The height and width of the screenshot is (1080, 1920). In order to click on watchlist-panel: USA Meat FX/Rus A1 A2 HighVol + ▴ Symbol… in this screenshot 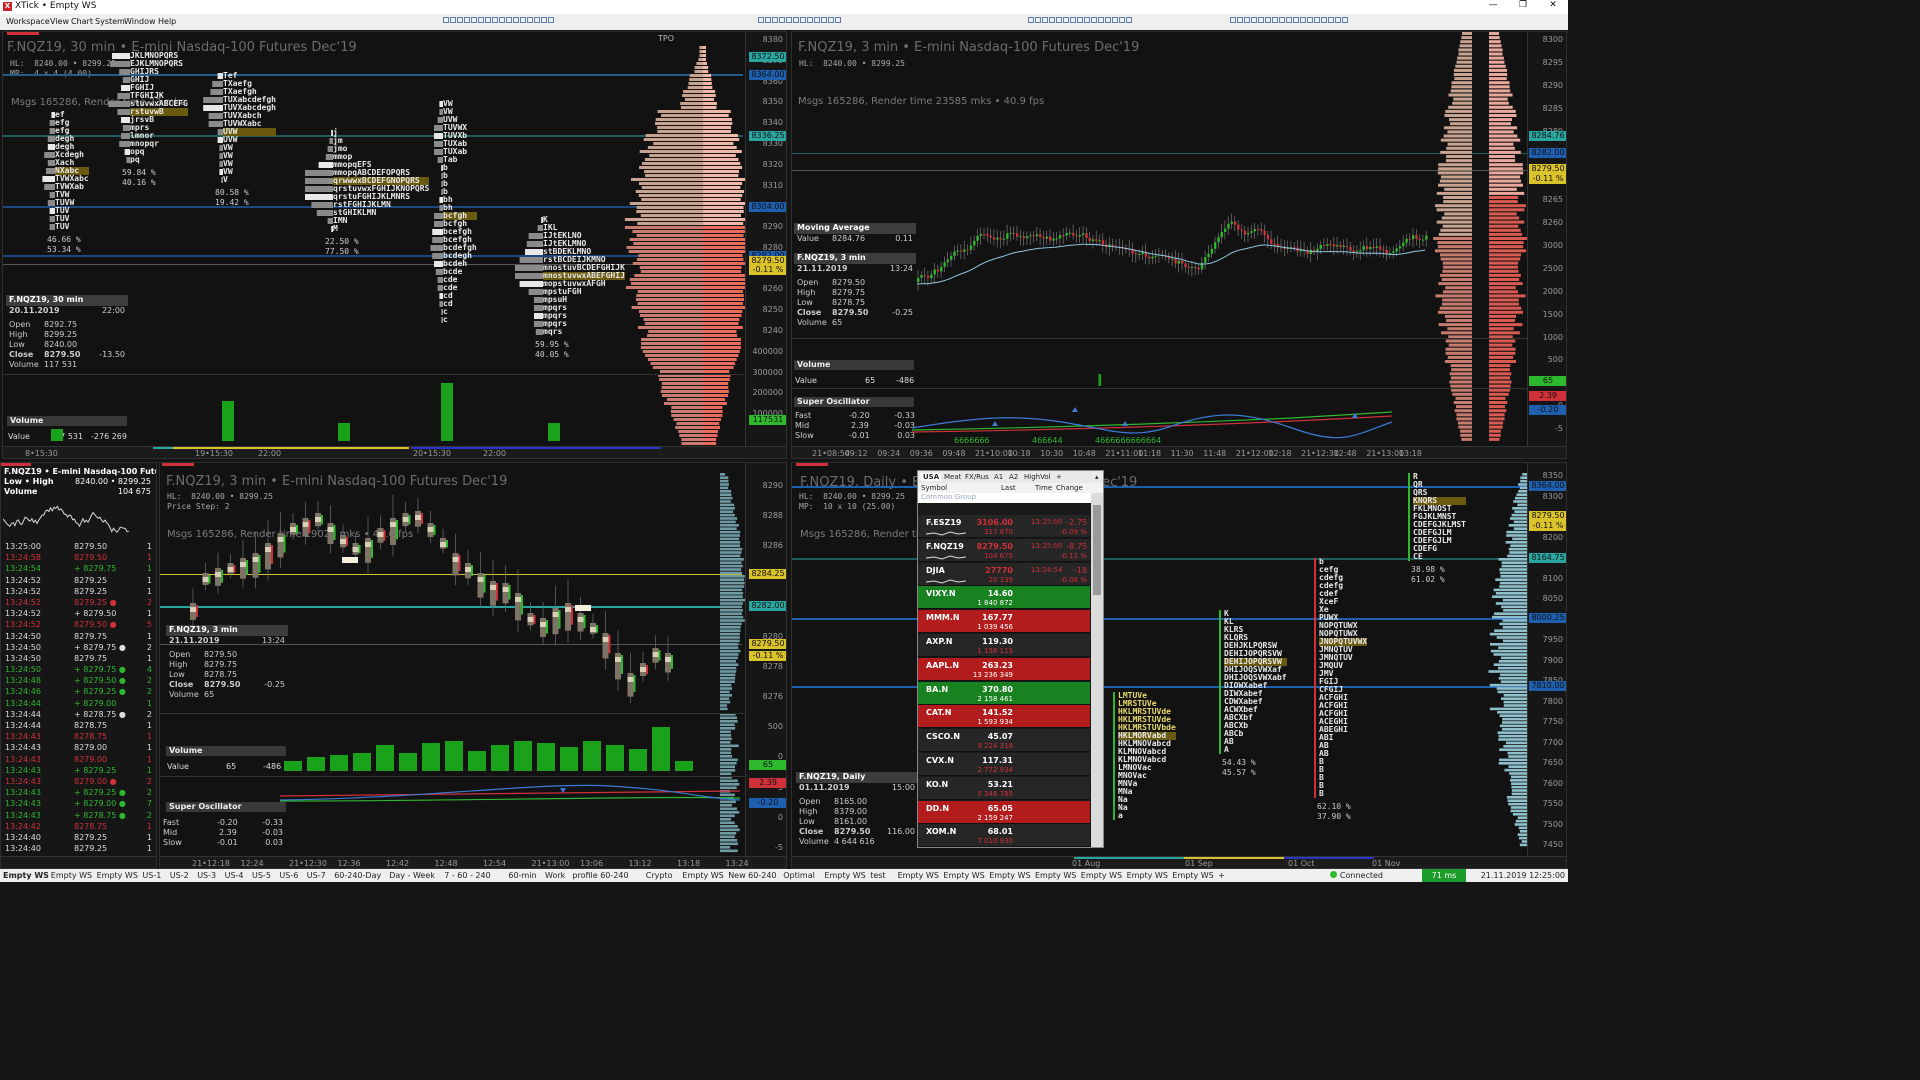, I will do `click(1010, 659)`.